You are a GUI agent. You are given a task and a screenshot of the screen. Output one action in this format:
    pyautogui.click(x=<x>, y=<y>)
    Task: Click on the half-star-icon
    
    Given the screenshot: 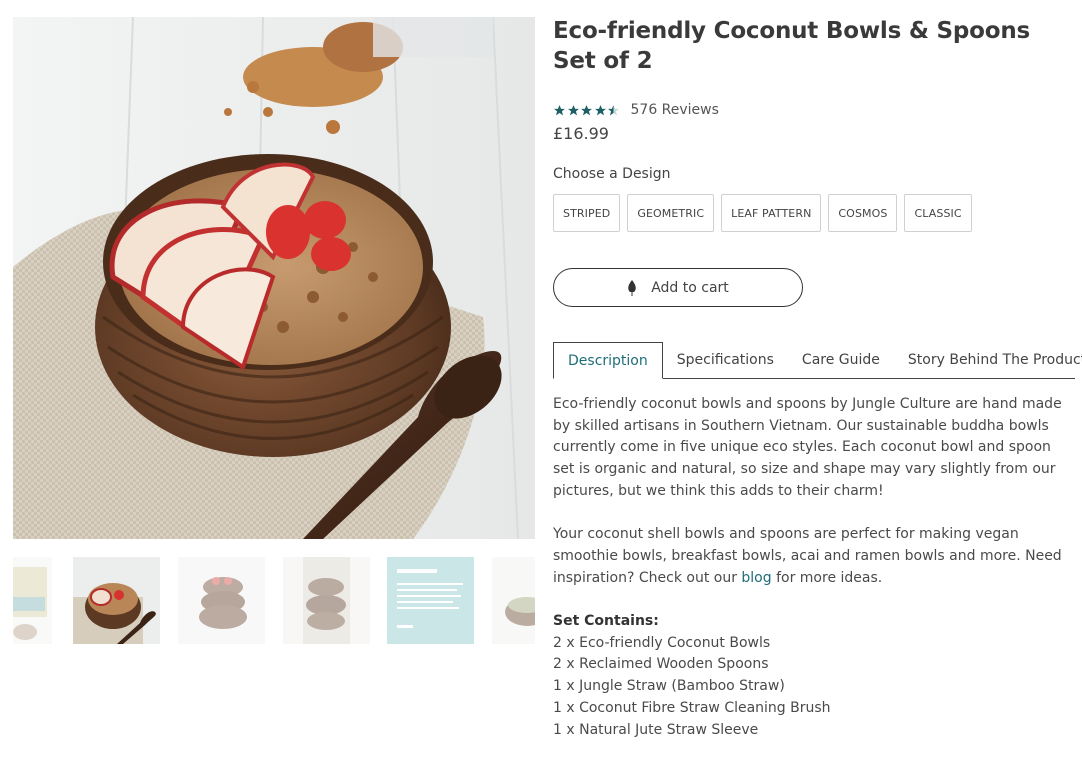 What is the action you would take?
    pyautogui.click(x=613, y=109)
    